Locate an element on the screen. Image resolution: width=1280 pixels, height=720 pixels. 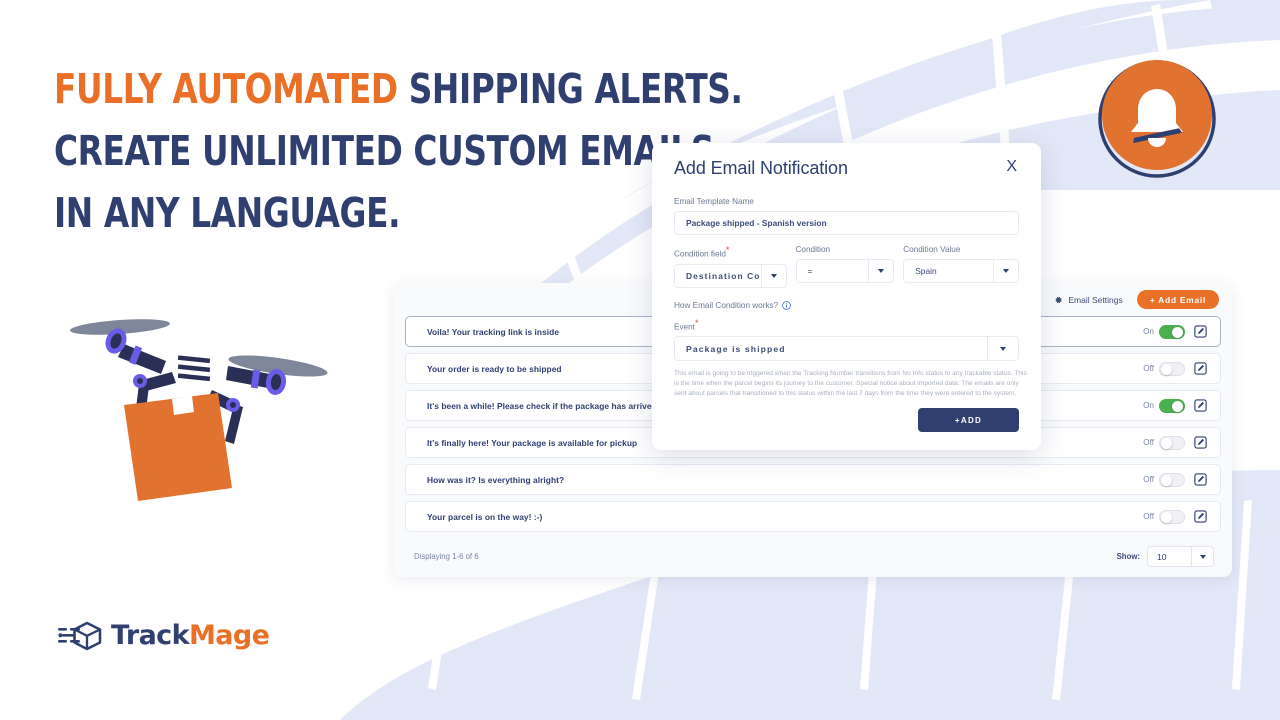
condition-value-label: Condition Value is located at coordinates (932, 249).